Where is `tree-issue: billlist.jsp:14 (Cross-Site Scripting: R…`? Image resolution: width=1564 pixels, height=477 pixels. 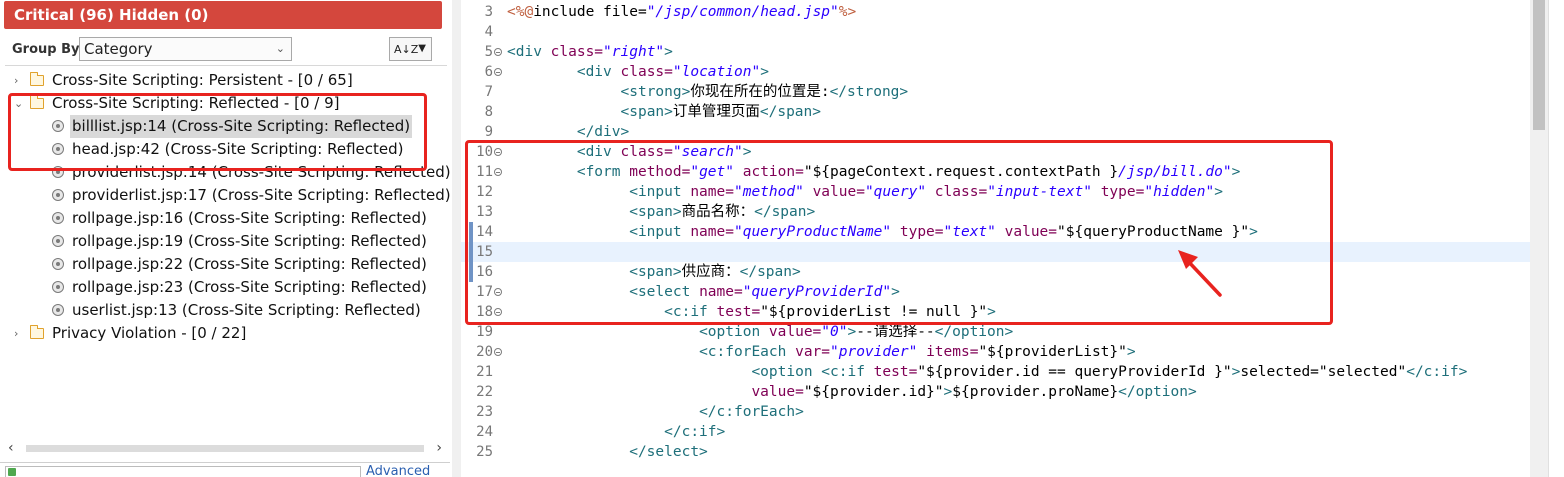 tree-issue: billlist.jsp:14 (Cross-Site Scripting: R… is located at coordinates (225, 126).